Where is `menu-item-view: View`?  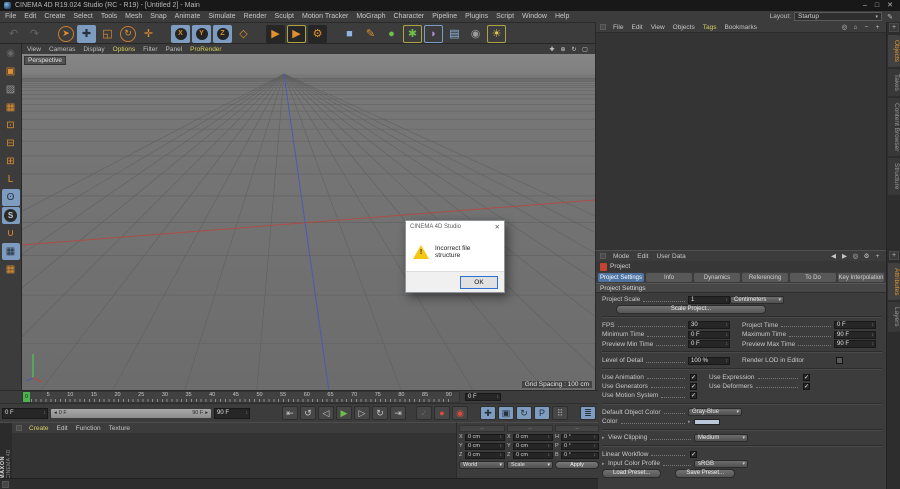 menu-item-view: View is located at coordinates (658, 27).